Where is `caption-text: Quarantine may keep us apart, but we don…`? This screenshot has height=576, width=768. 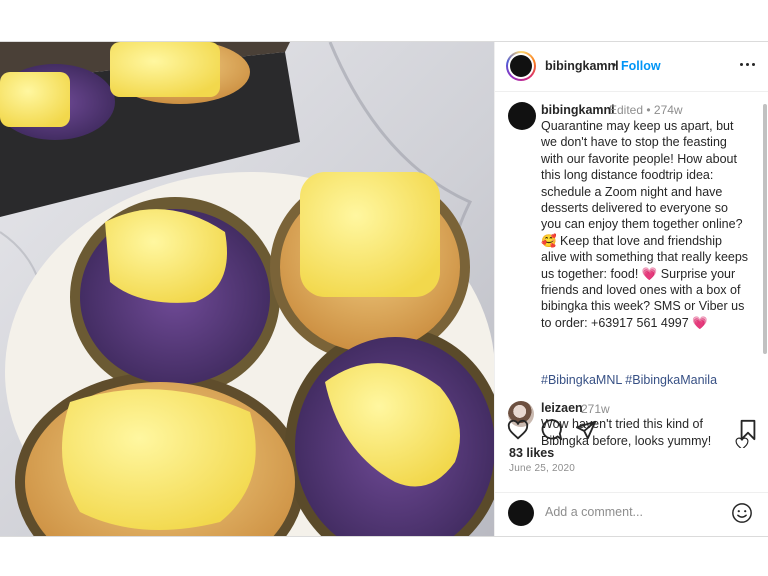
caption-text: Quarantine may keep us apart, but we don… is located at coordinates (645, 224).